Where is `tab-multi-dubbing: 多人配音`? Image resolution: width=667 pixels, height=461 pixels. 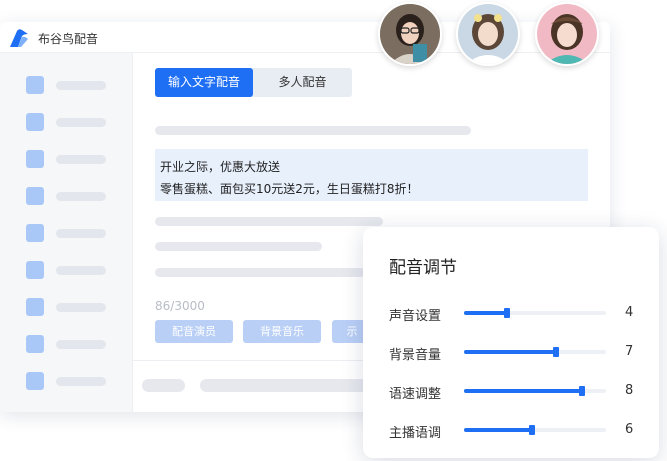
tab-multi-dubbing: 多人配音 is located at coordinates (302, 82).